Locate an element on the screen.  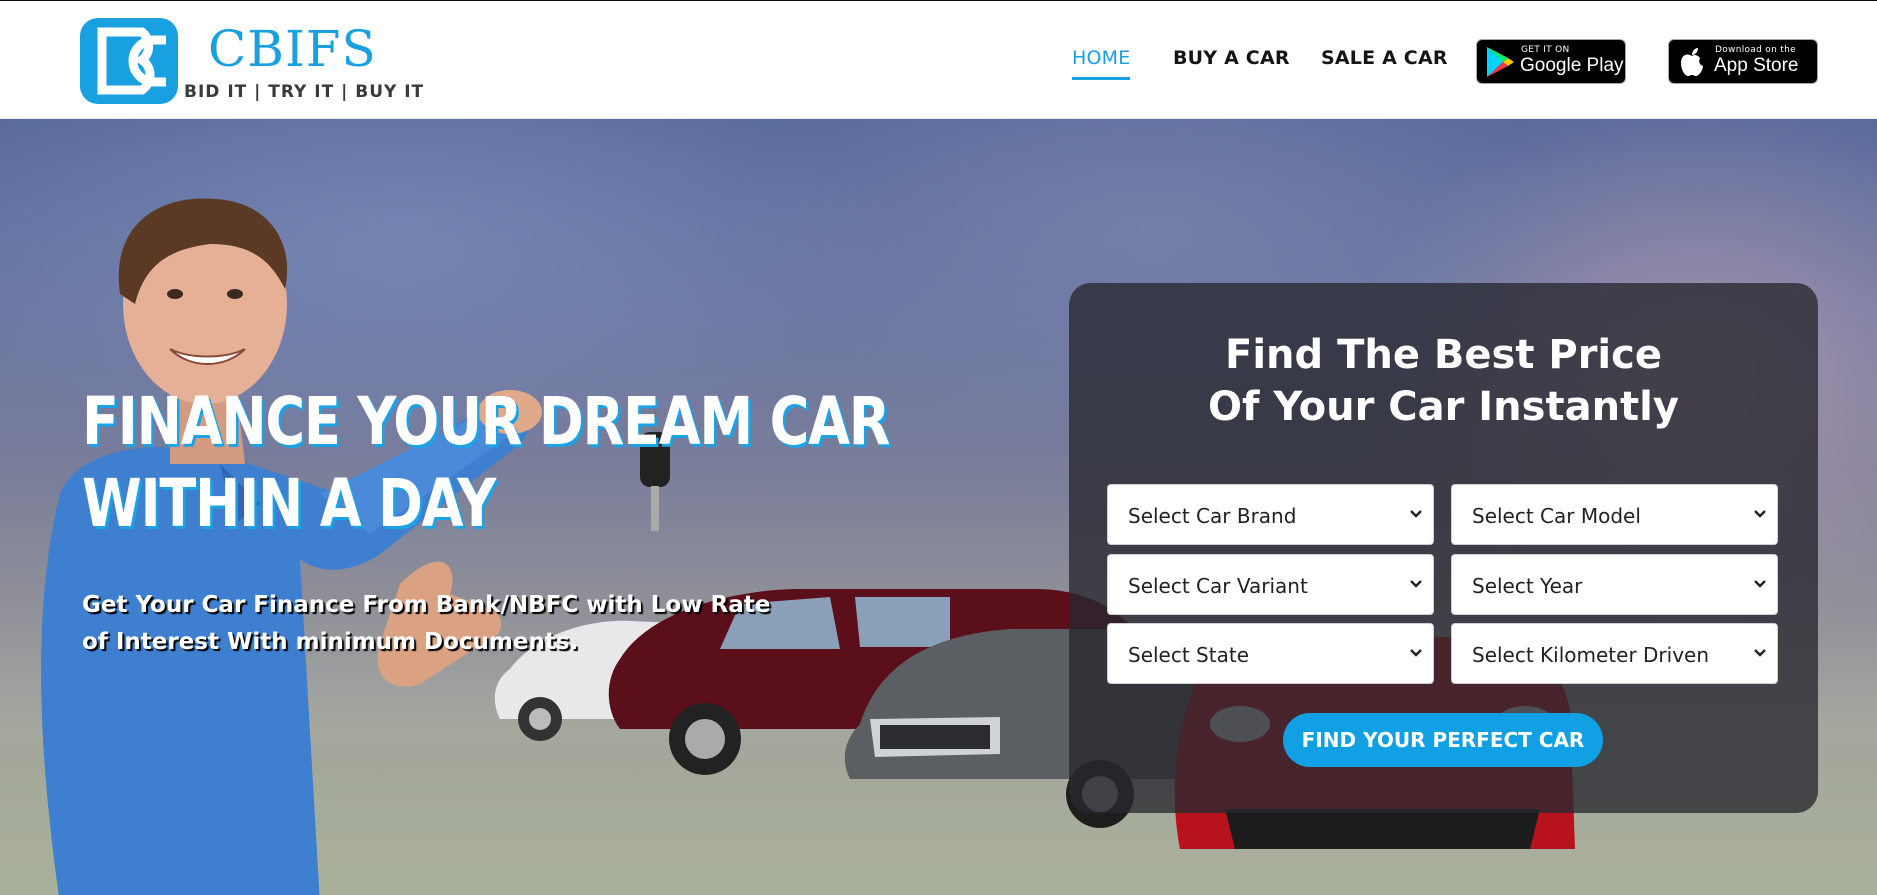
car-model-select: Select Car Model is located at coordinates (1614, 514).